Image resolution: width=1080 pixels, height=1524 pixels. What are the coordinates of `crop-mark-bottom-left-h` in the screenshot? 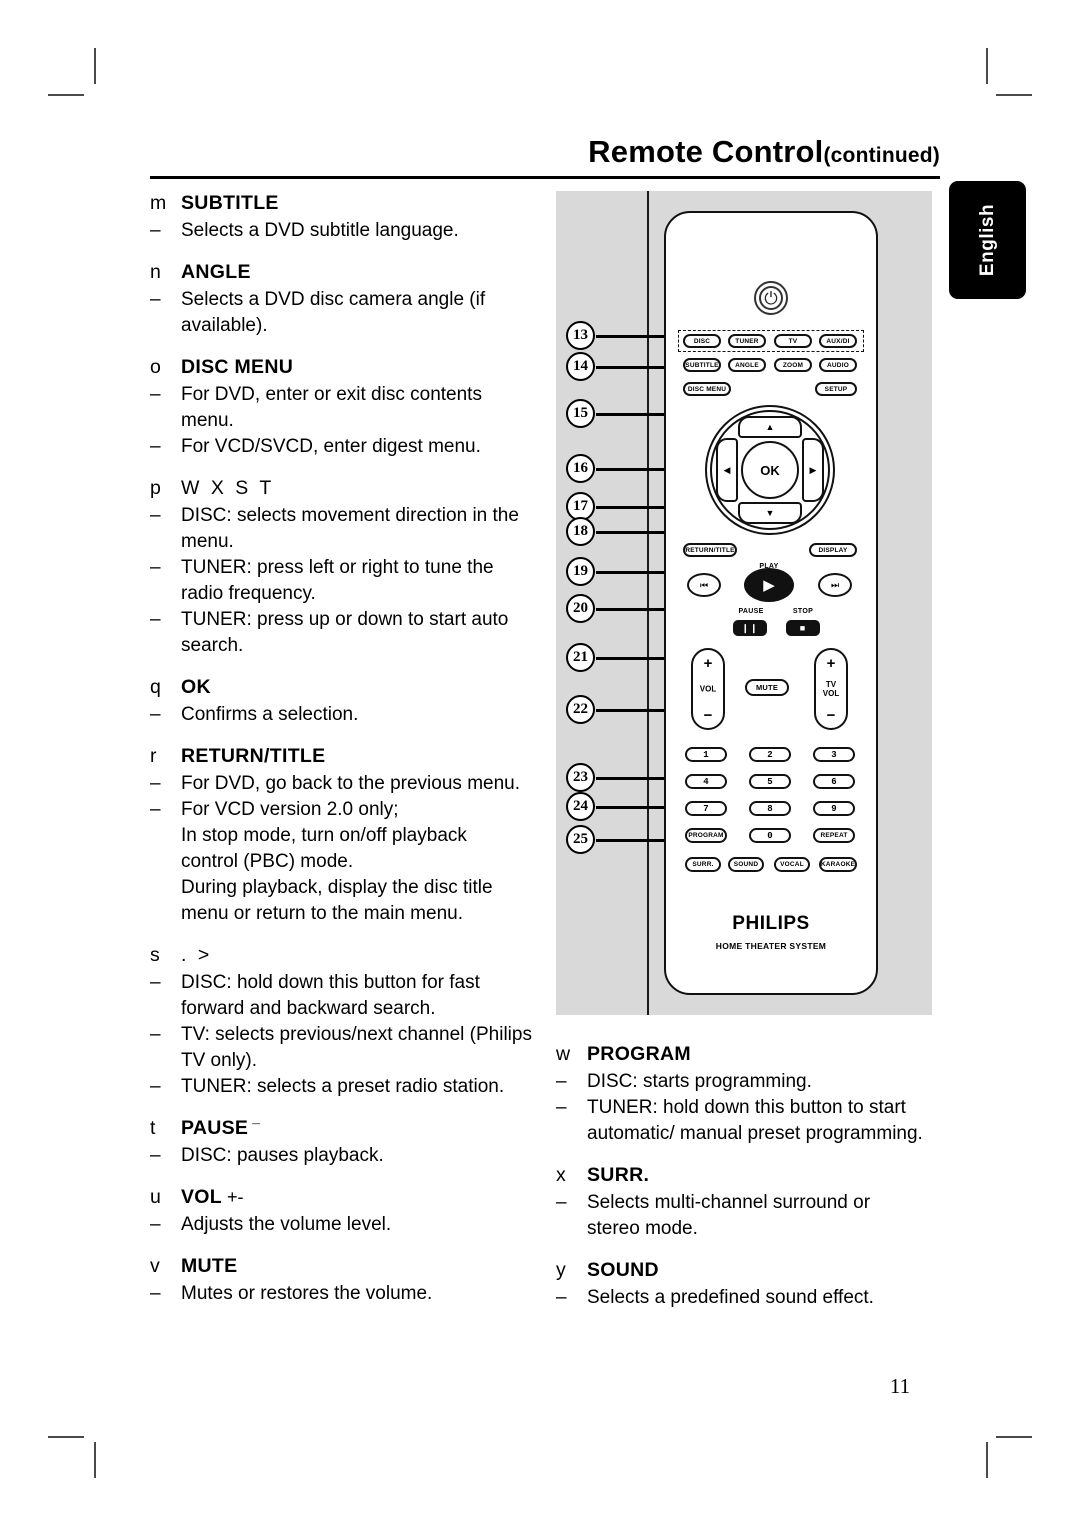 It's located at (66, 1437).